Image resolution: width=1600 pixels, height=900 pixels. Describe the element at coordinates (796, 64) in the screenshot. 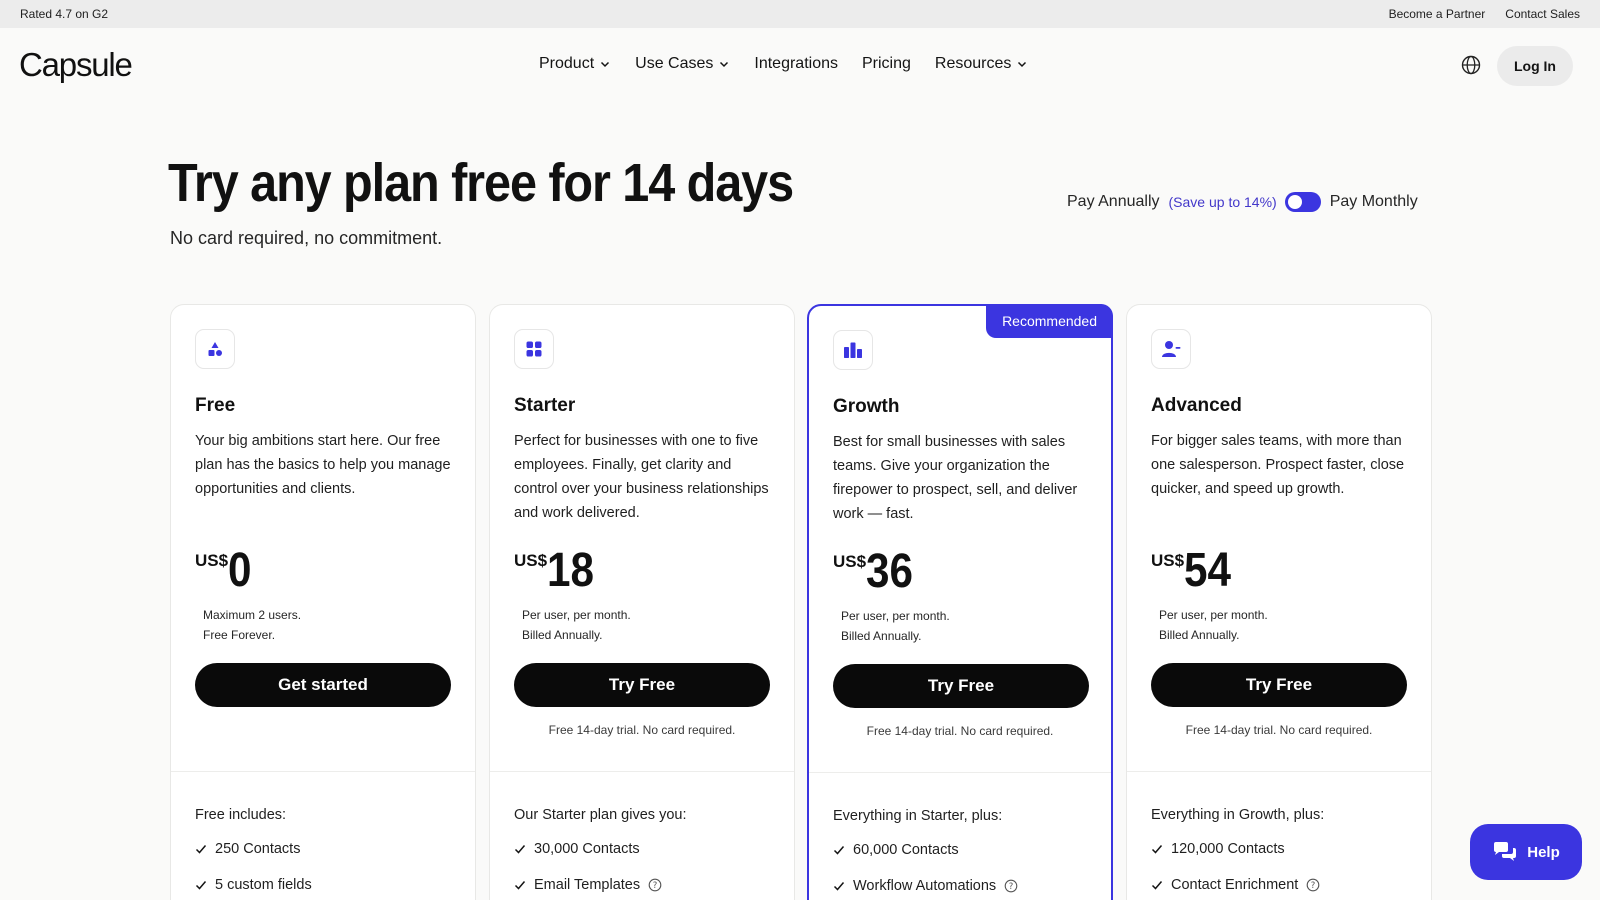

I see `nav-item-integrations: Integrations` at that location.